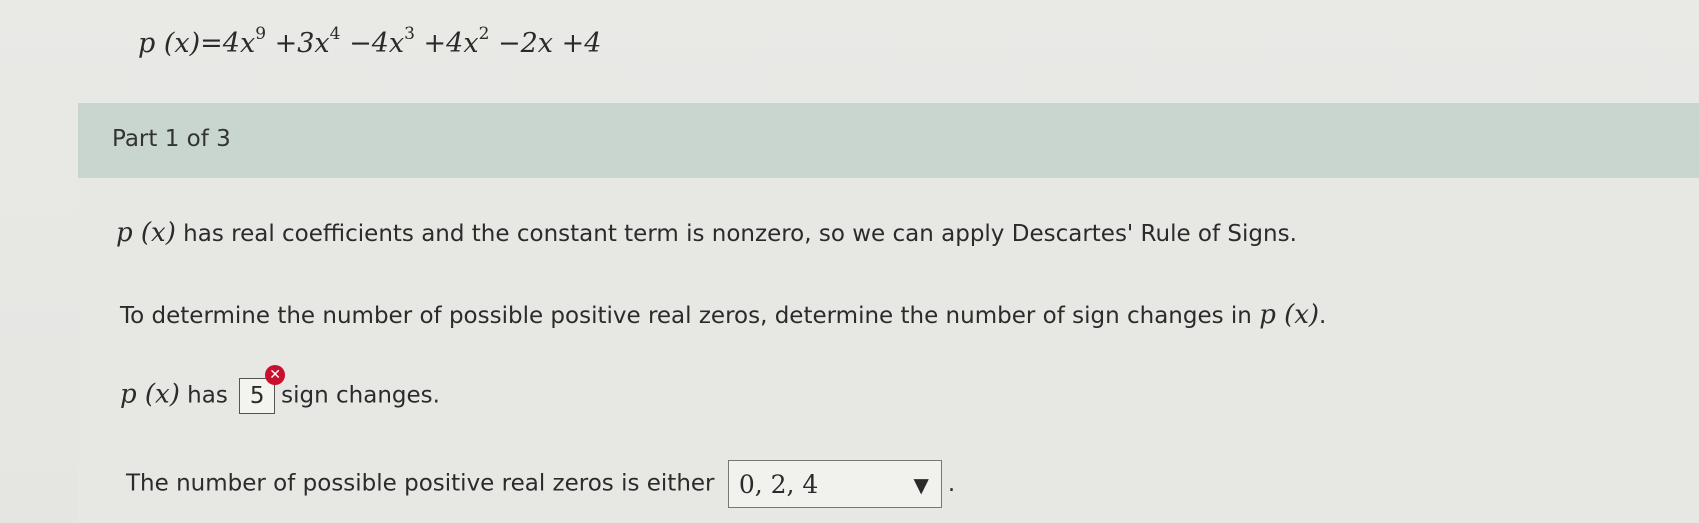 This screenshot has height=523, width=1699. Describe the element at coordinates (452, 42) in the screenshot. I see `term-4: +4x2` at that location.